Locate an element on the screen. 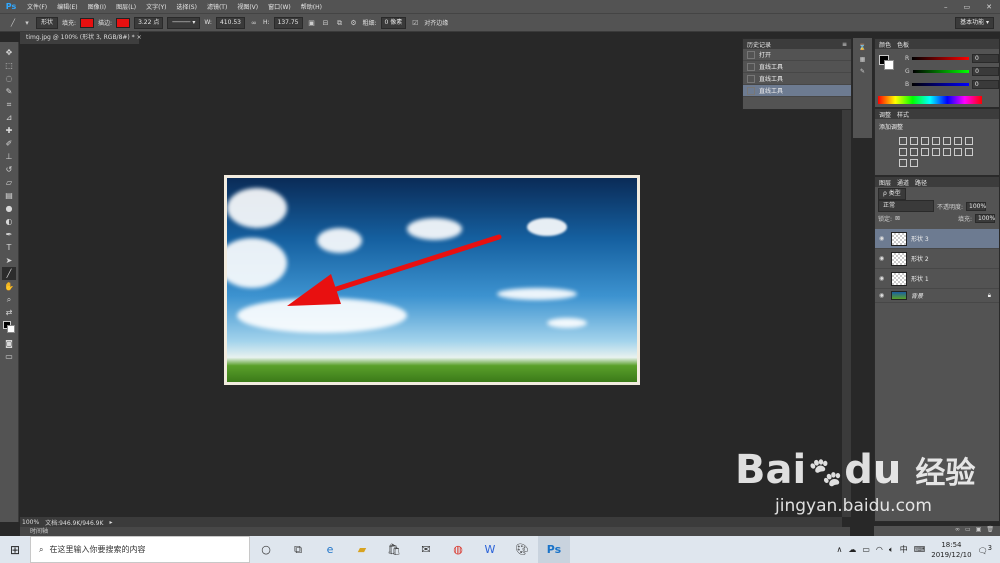 The width and height of the screenshot is (1000, 563). clock: 18:54 2019/12/10 is located at coordinates (951, 550).